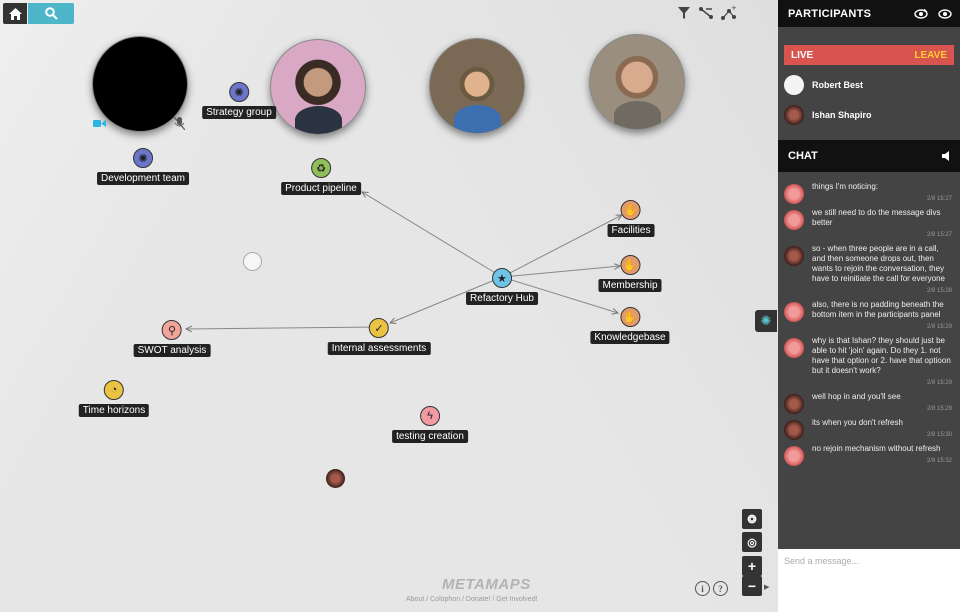  What do you see at coordinates (869, 85) in the screenshot?
I see `participant-item: Robert Best` at bounding box center [869, 85].